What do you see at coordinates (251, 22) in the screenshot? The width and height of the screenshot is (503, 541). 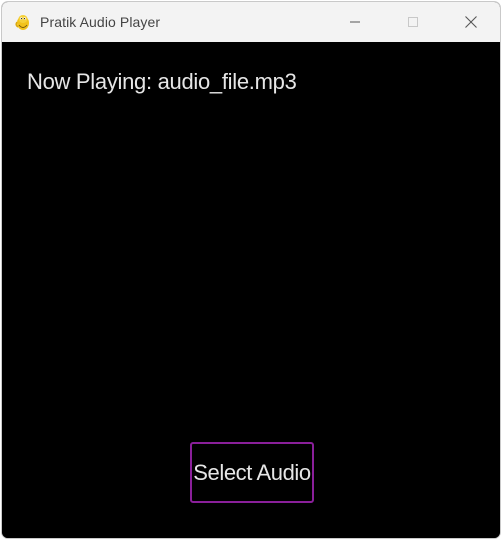 I see `title-bar: Pratik Audio Player` at bounding box center [251, 22].